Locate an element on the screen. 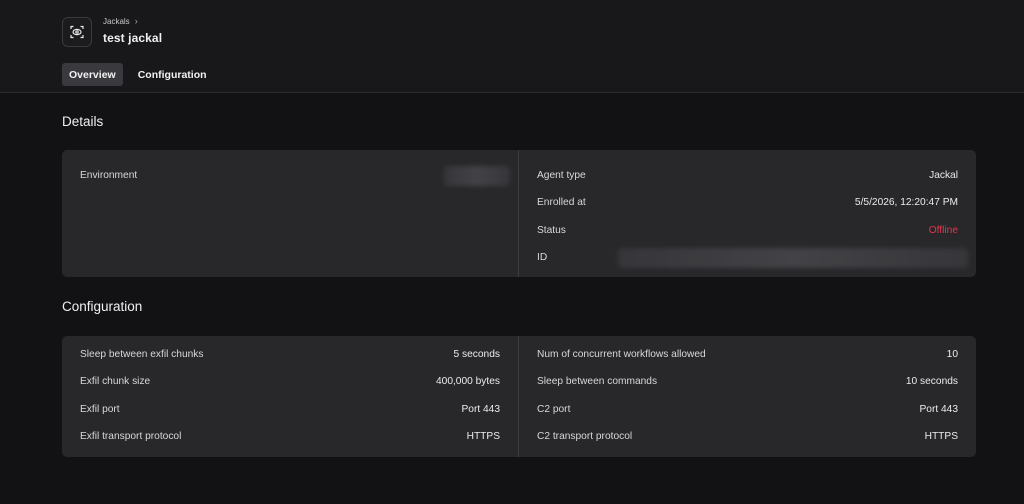  config-label: C2 port is located at coordinates (554, 409).